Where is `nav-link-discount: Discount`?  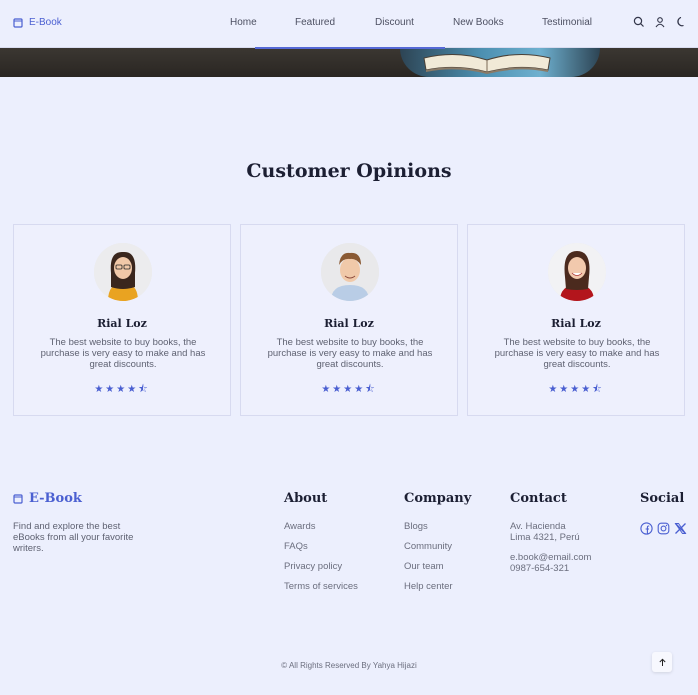
nav-link-discount: Discount is located at coordinates (394, 22).